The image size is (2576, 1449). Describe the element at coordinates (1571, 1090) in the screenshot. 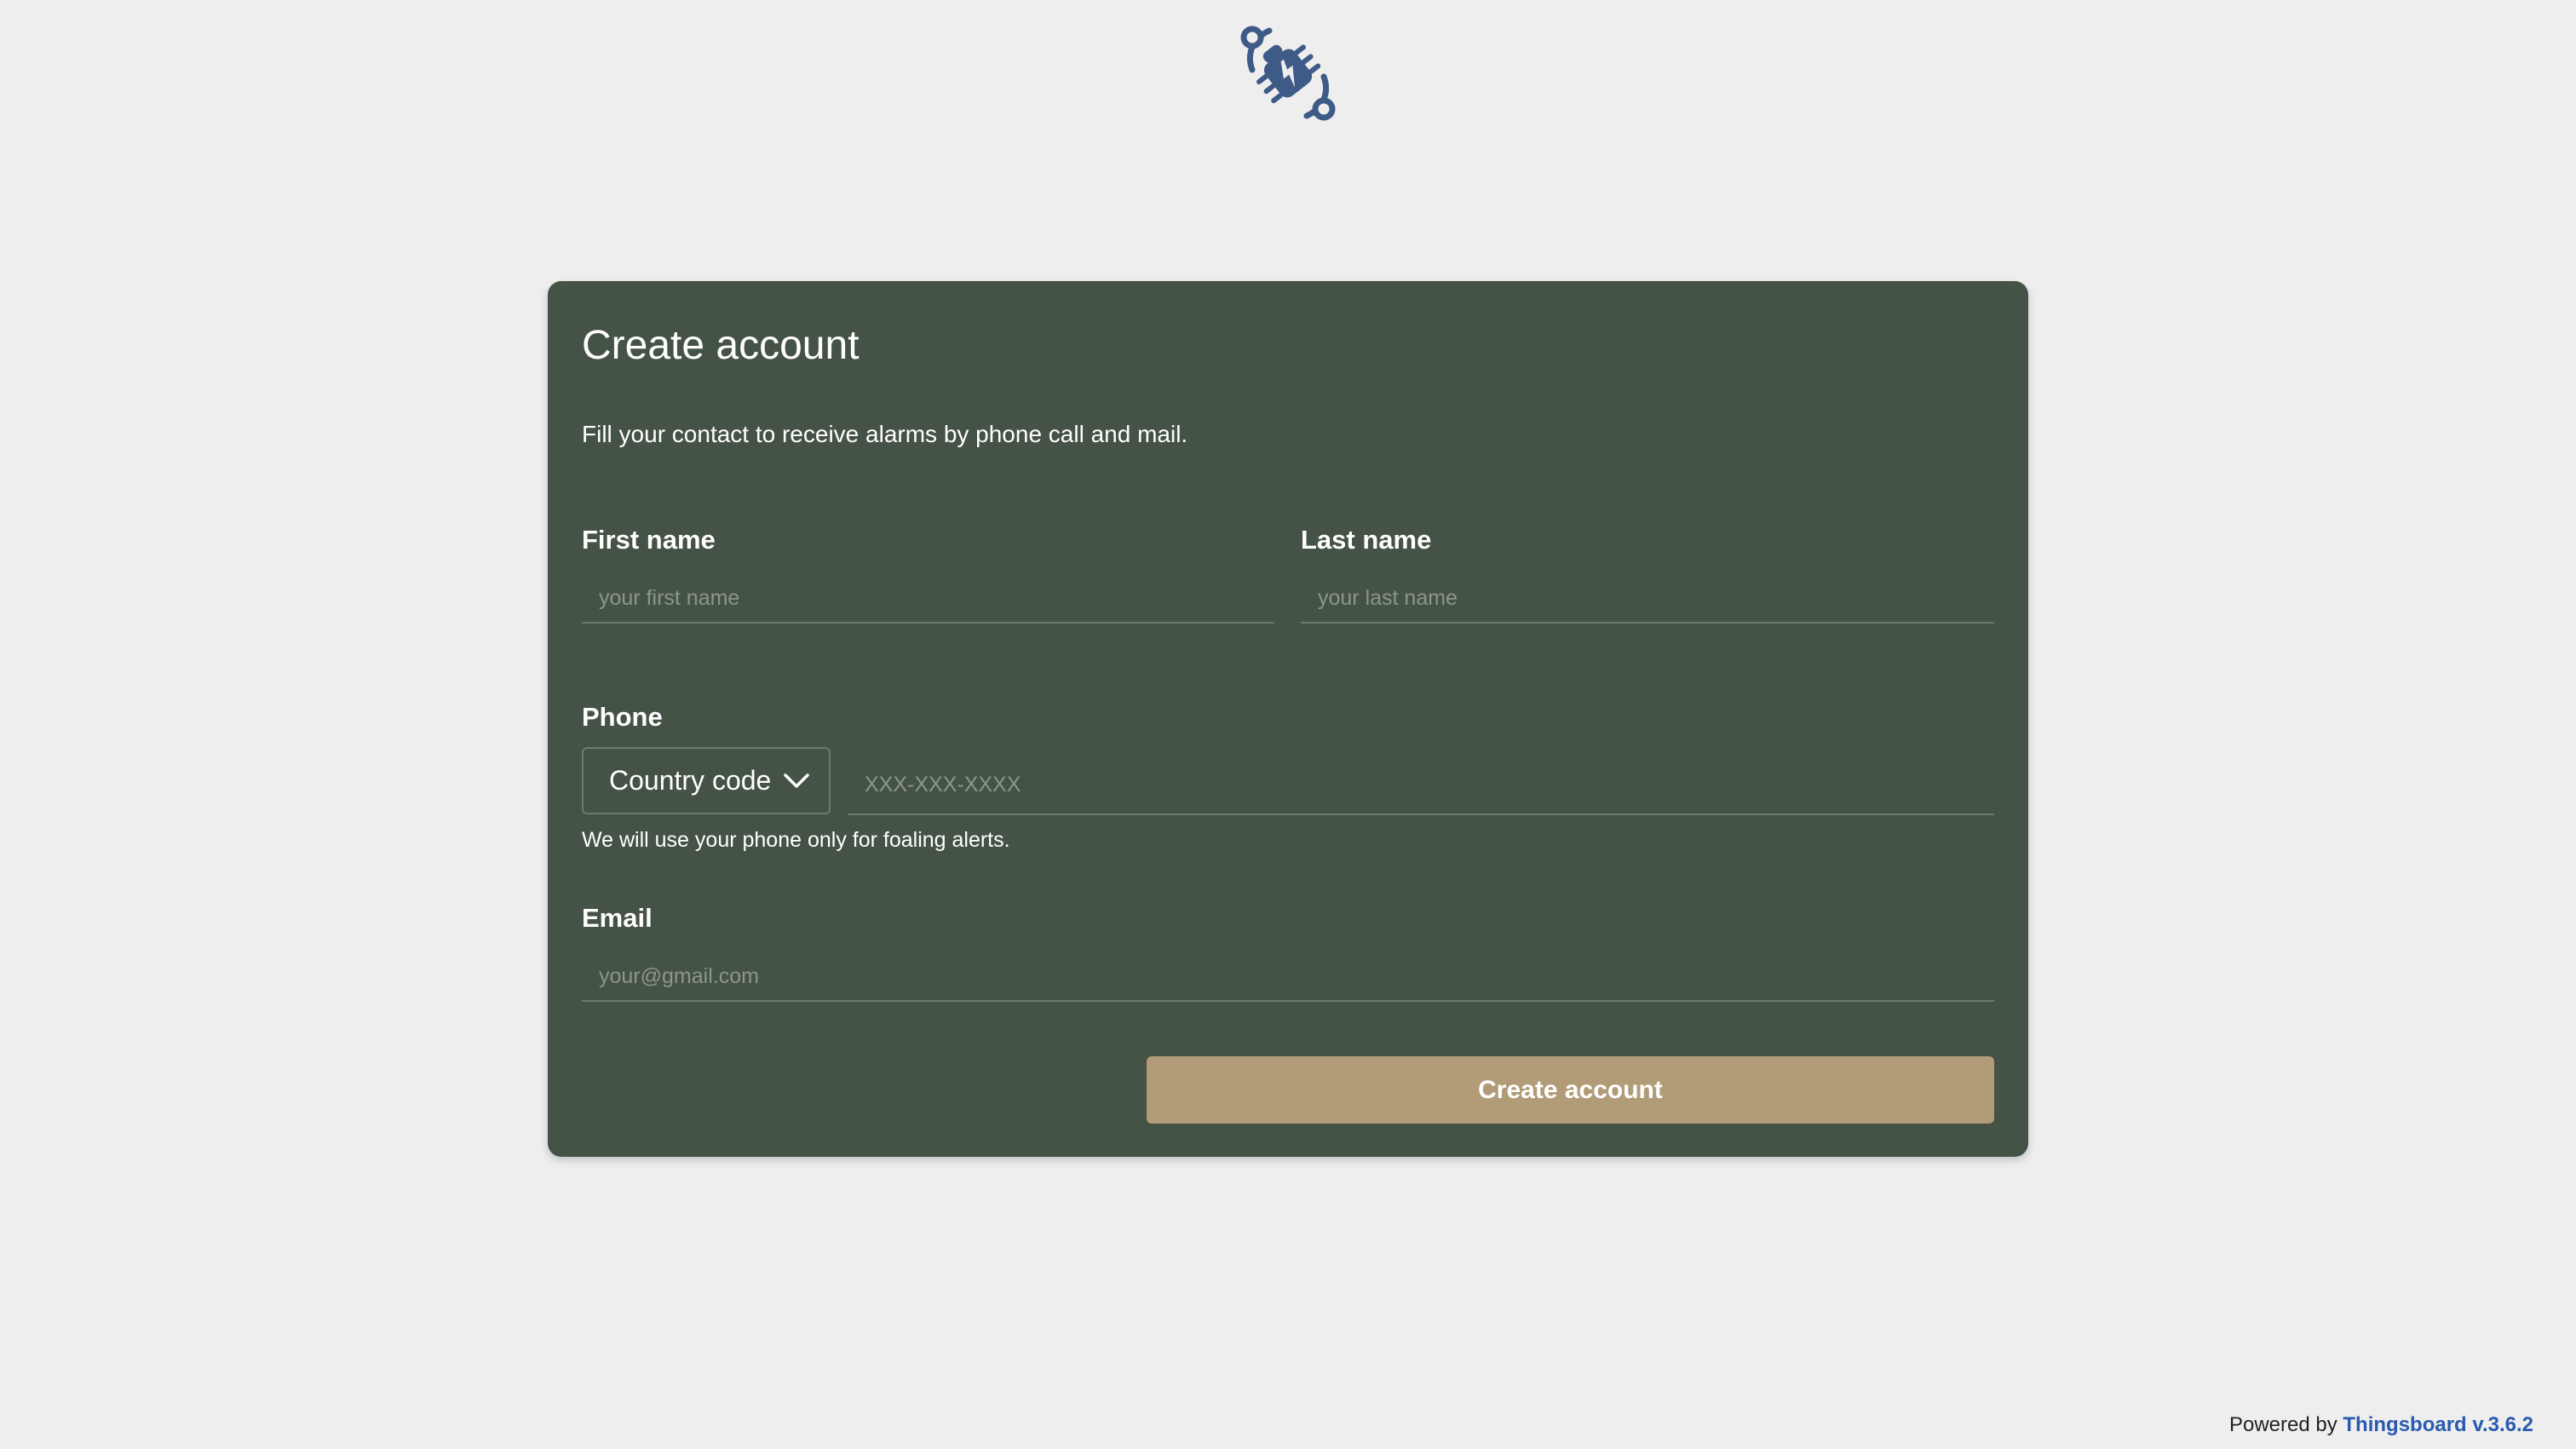

I see `create-account-button: Create account` at that location.